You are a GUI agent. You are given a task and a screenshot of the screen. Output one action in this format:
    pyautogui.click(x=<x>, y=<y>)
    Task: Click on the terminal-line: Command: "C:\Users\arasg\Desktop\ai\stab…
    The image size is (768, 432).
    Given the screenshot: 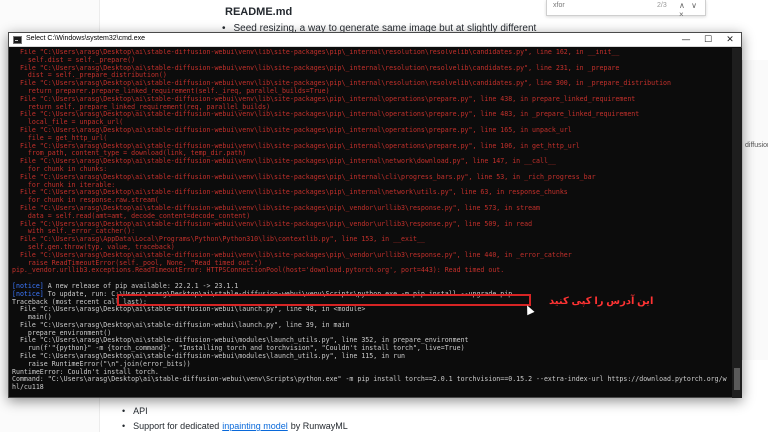 What is the action you would take?
    pyautogui.click(x=369, y=379)
    